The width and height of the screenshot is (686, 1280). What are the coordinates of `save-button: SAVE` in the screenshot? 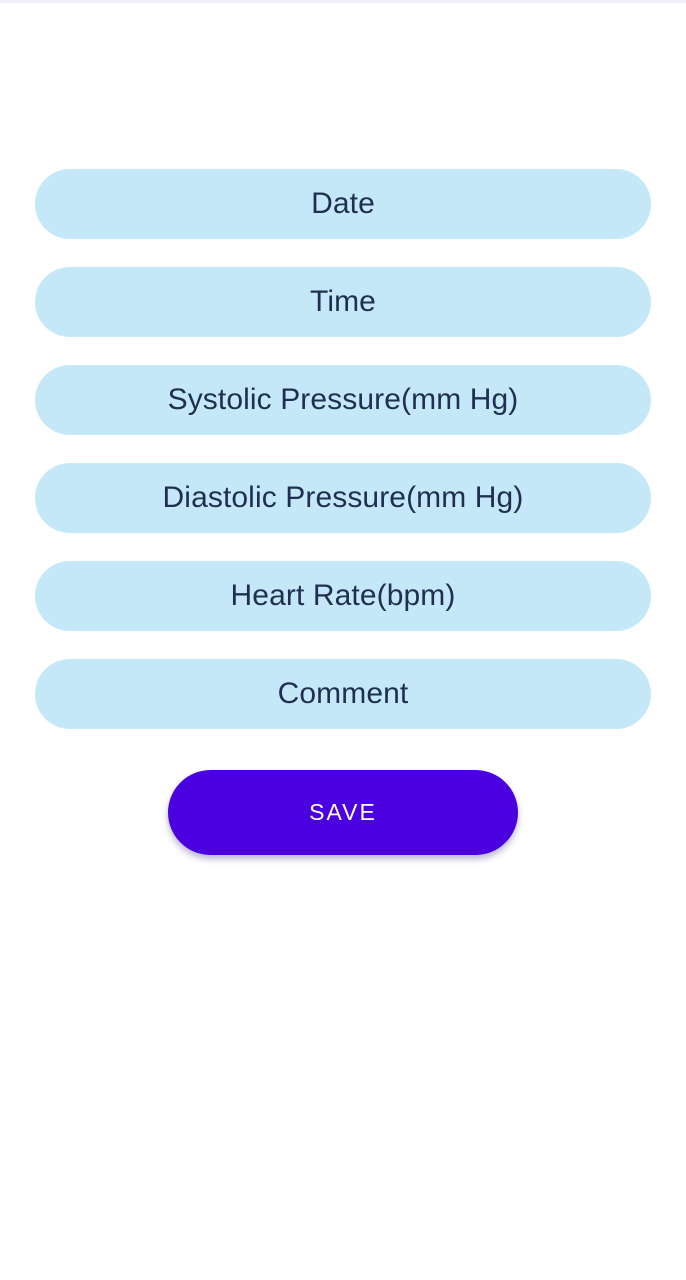 It's located at (343, 812).